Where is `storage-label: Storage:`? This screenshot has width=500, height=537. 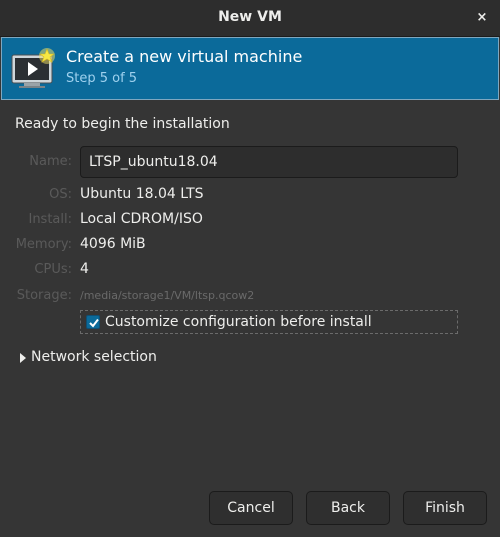
storage-label: Storage: is located at coordinates (44, 295).